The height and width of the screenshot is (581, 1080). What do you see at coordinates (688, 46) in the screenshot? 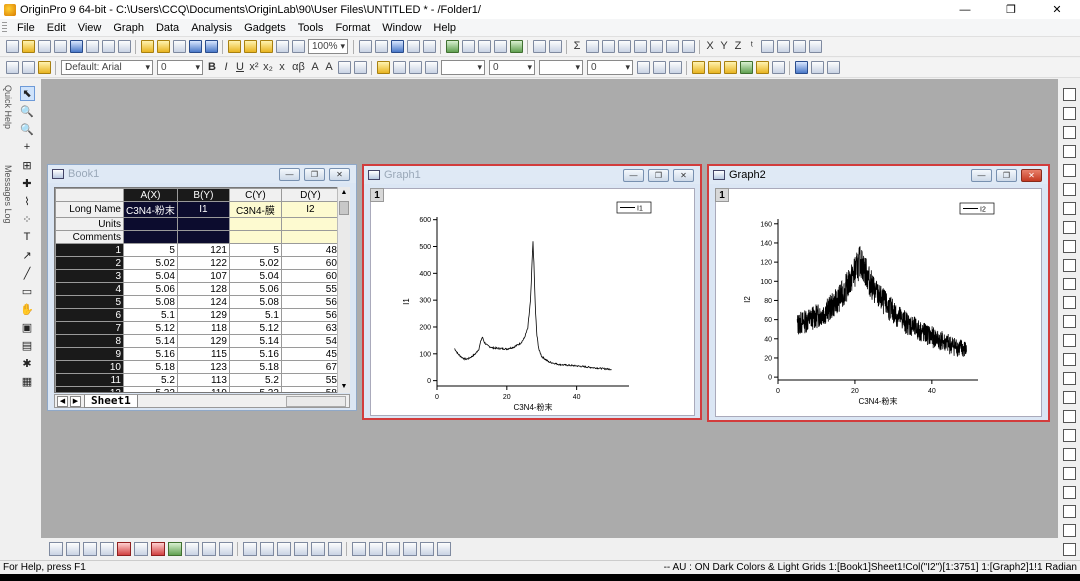
I see `sample-icon` at bounding box center [688, 46].